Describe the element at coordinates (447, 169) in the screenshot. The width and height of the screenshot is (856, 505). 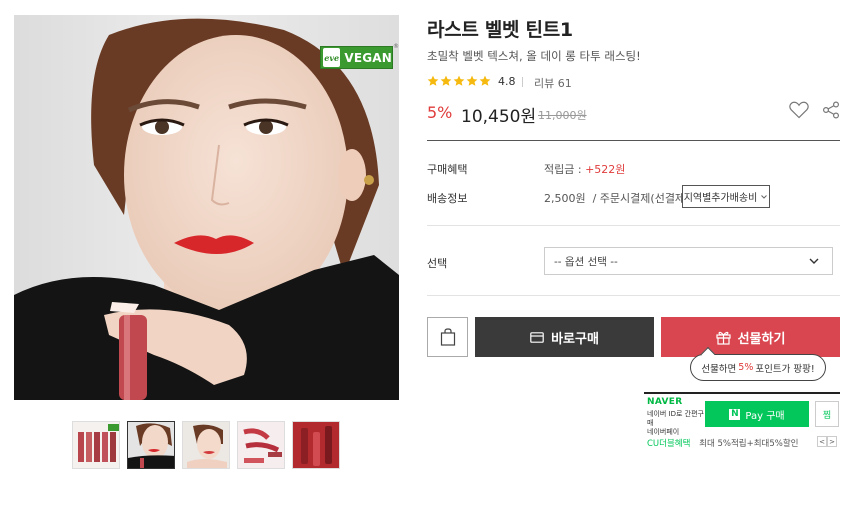
I see `benefit-label: 구매혜택` at that location.